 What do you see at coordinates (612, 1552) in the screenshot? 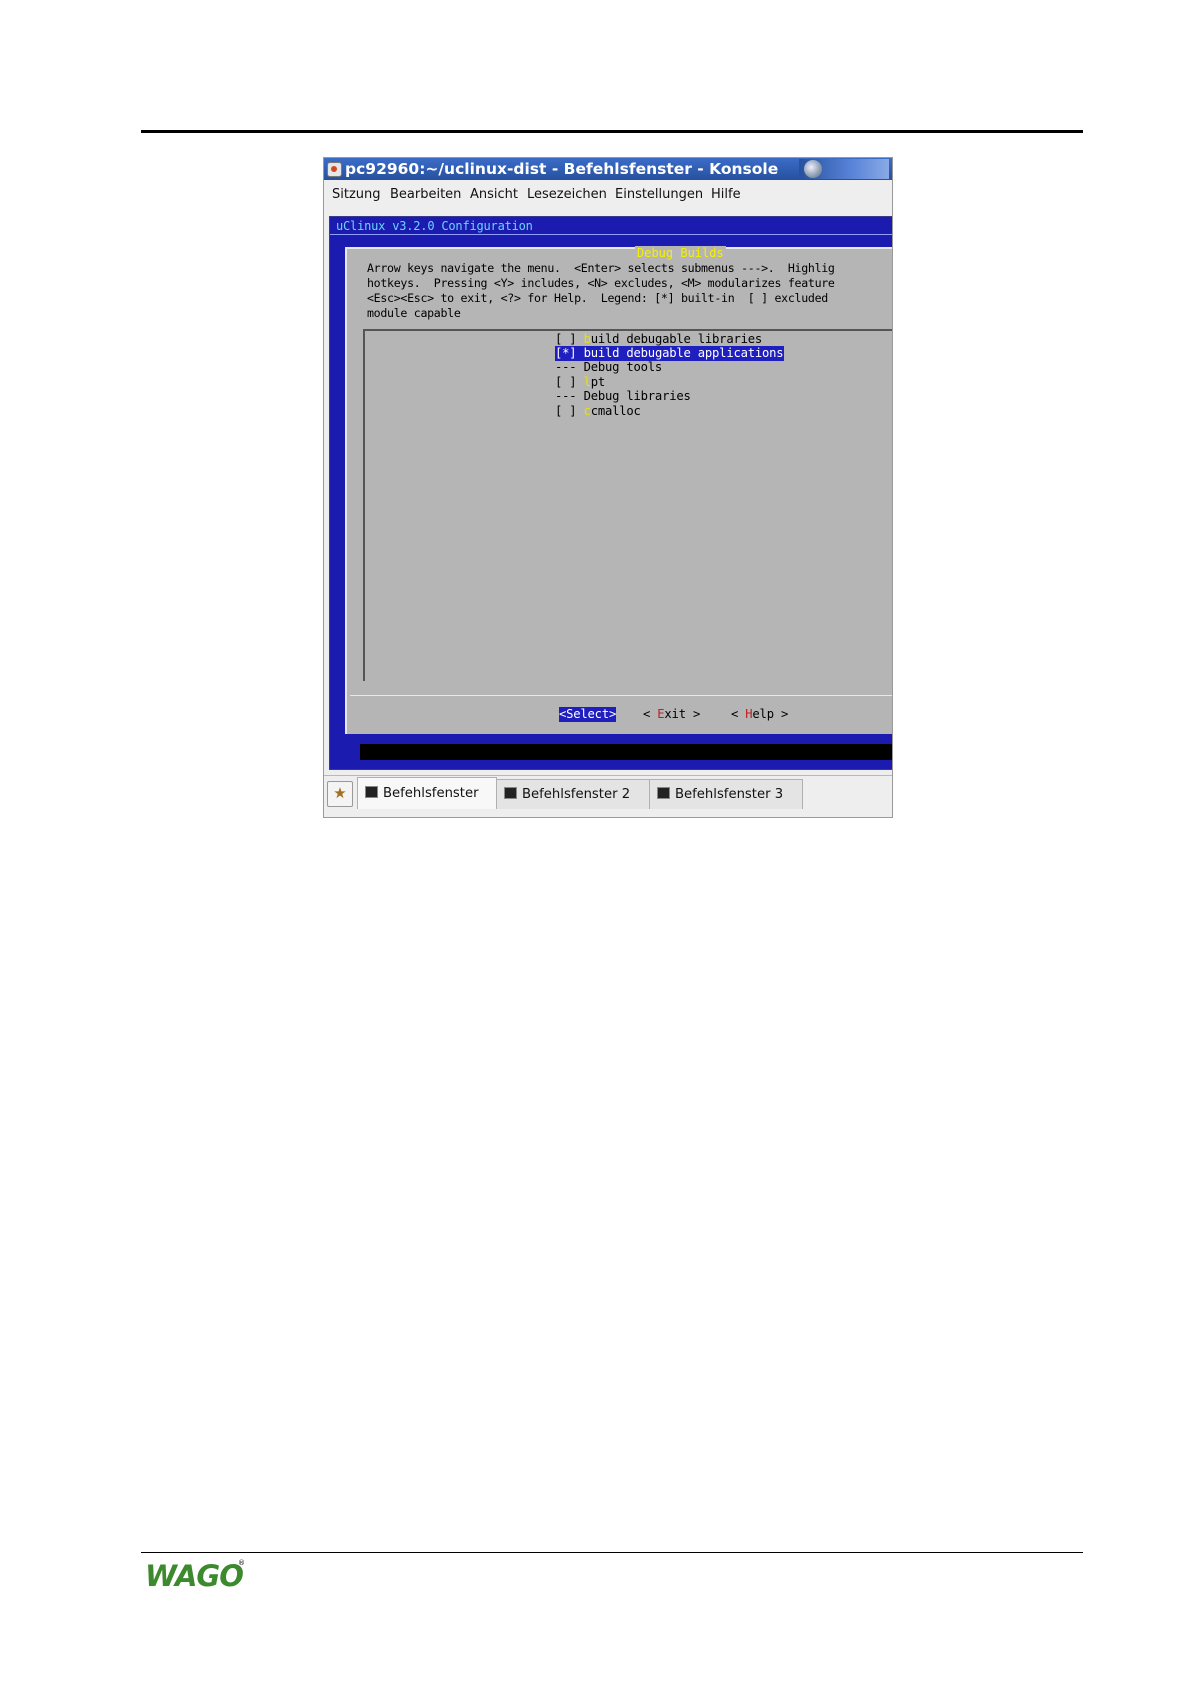
I see `page-bottom-rule` at bounding box center [612, 1552].